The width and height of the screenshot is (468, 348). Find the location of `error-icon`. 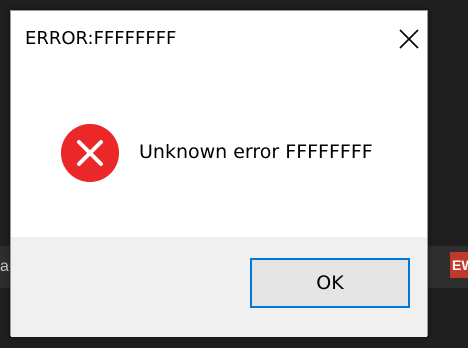

error-icon is located at coordinates (90, 153).